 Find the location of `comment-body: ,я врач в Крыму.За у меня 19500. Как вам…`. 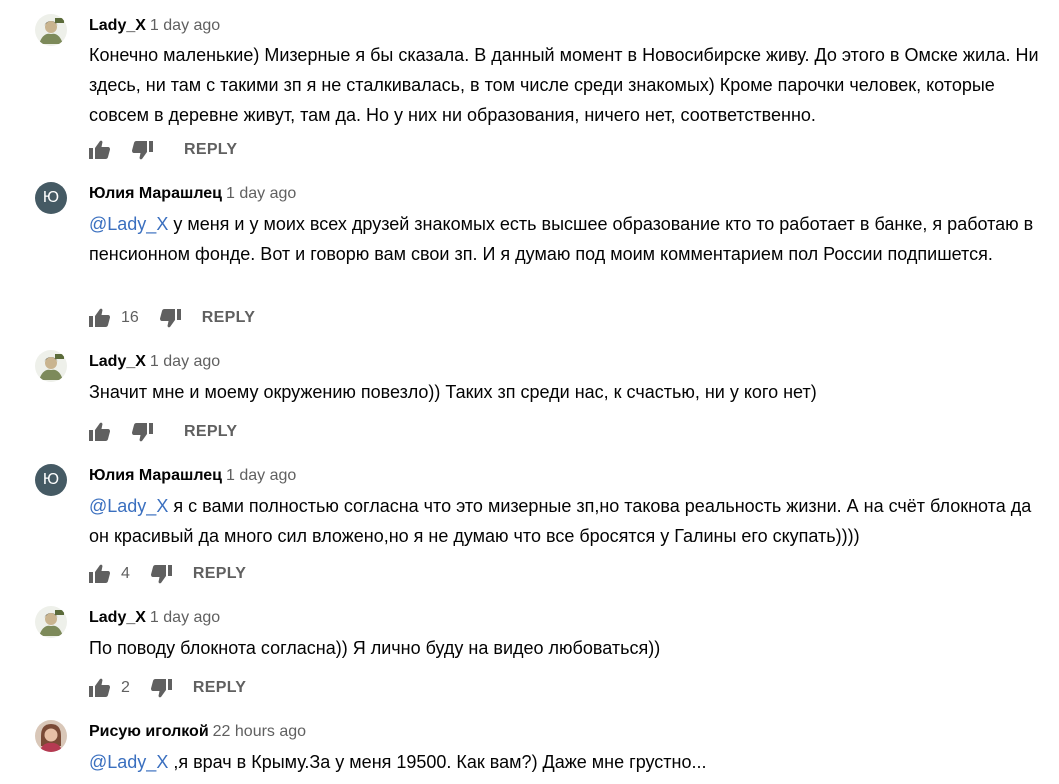

comment-body: ,я врач в Крыму.За у меня 19500. Как вам… is located at coordinates (437, 762).